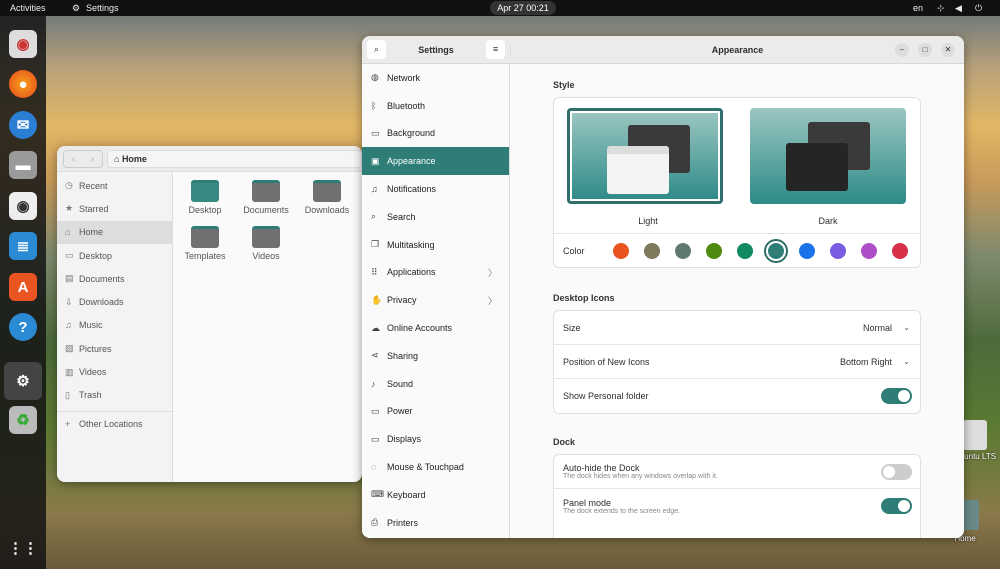  What do you see at coordinates (205, 197) in the screenshot?
I see `folder-desktop: Desktop` at bounding box center [205, 197].